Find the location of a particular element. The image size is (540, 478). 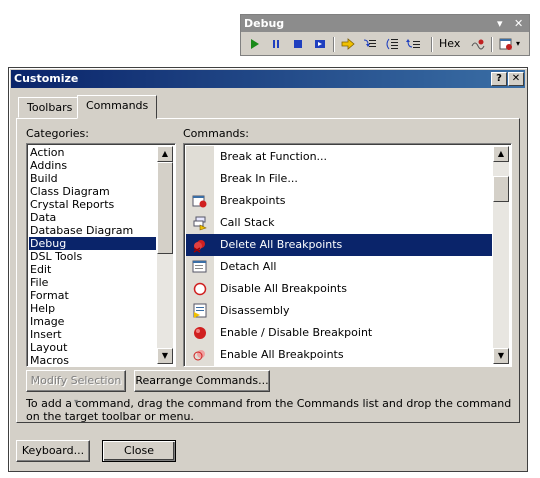

category-item: Layout is located at coordinates (92, 347).